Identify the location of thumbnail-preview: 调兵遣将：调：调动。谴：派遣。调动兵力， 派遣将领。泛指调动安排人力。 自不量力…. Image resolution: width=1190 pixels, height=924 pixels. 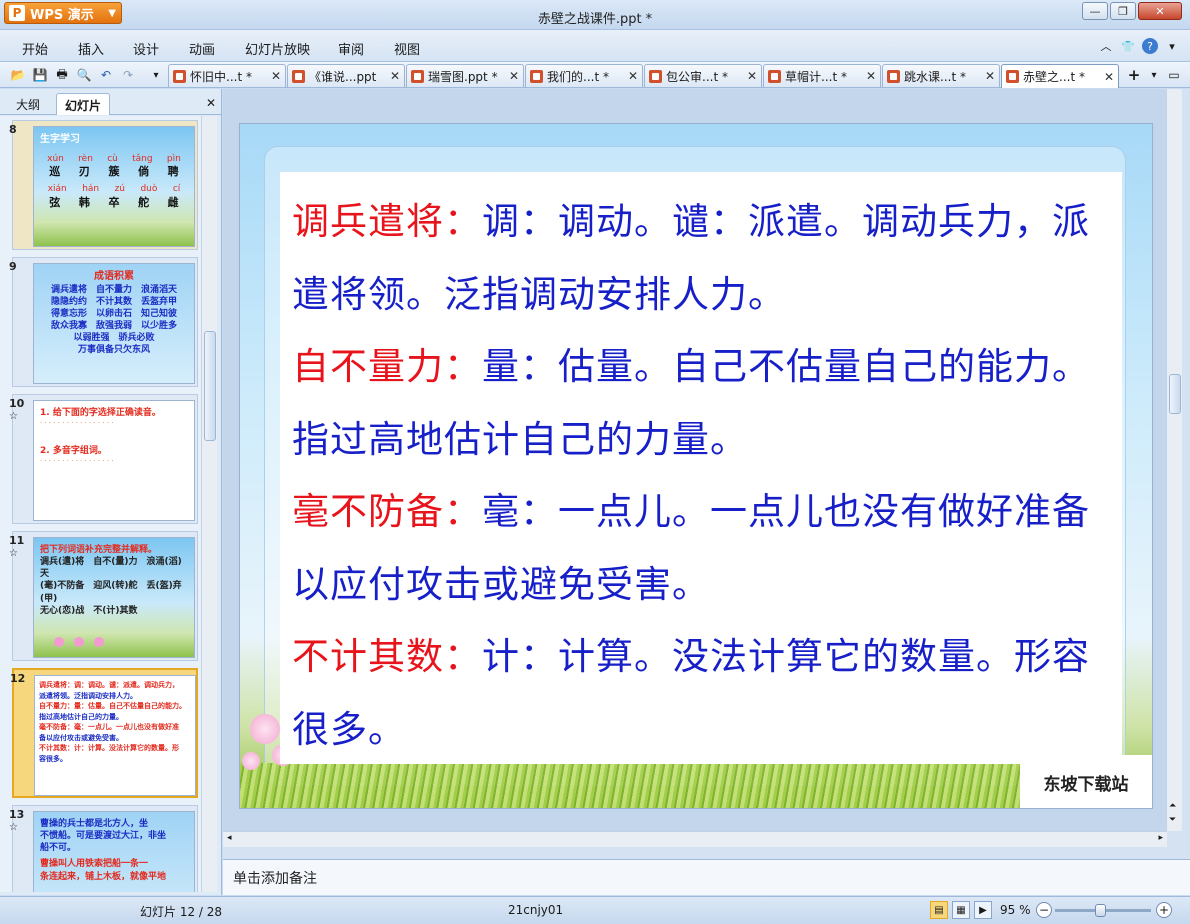
(115, 735).